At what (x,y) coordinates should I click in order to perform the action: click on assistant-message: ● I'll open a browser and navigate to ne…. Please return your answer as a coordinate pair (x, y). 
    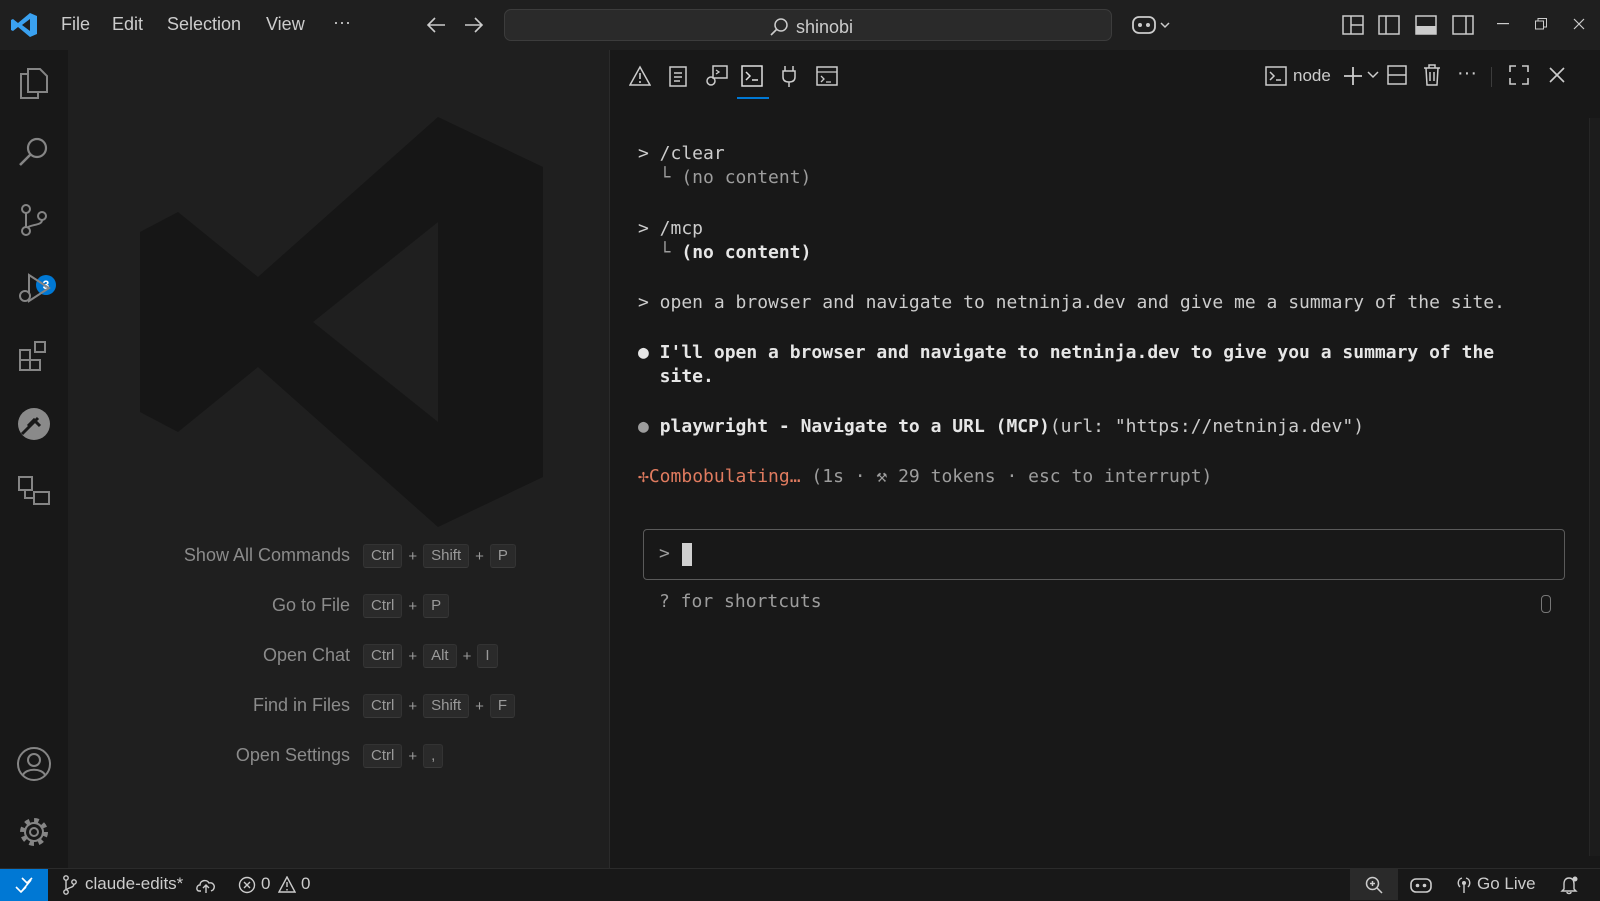
    Looking at the image, I should click on (1066, 352).